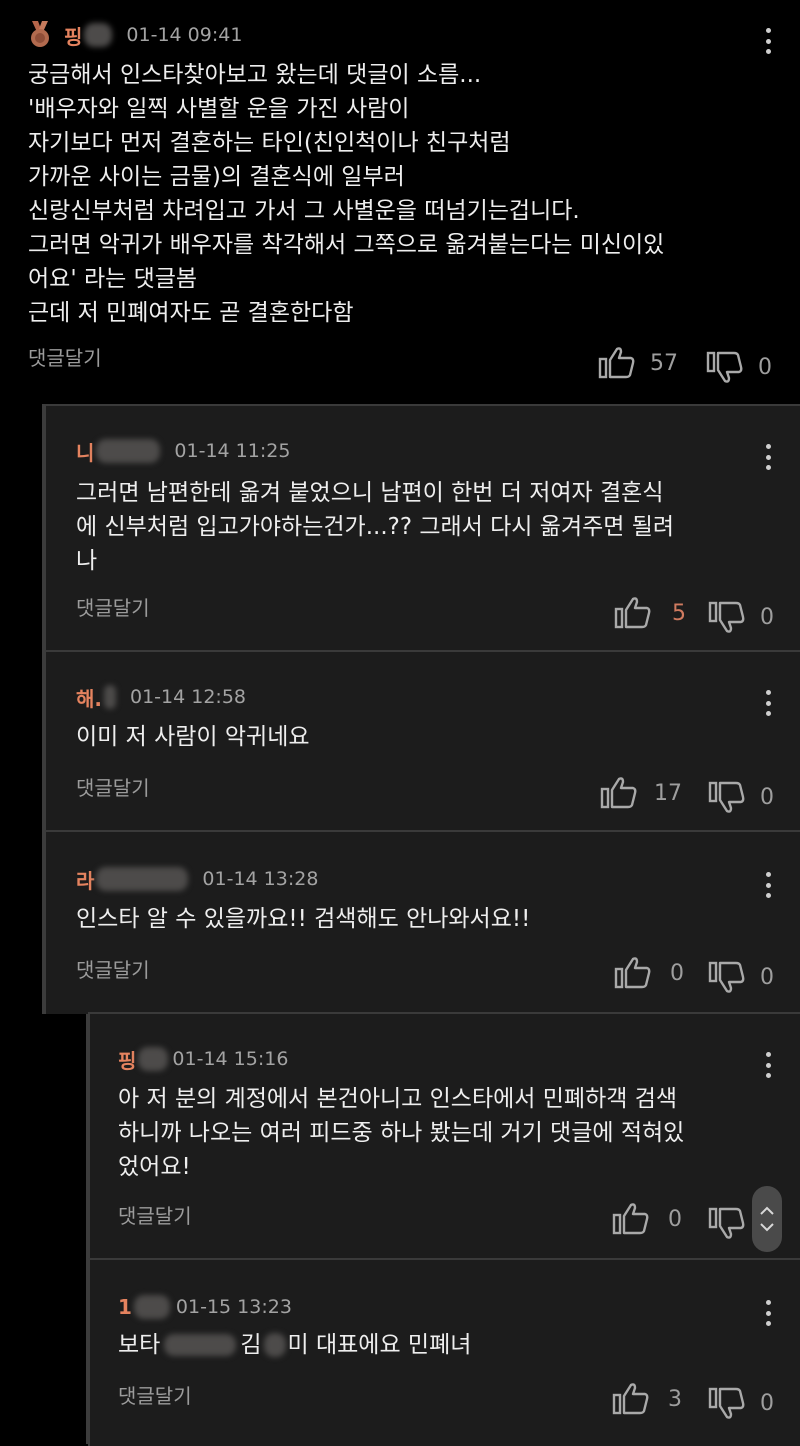 This screenshot has width=800, height=1446. Describe the element at coordinates (675, 1399) in the screenshot. I see `like-count: 3` at that location.